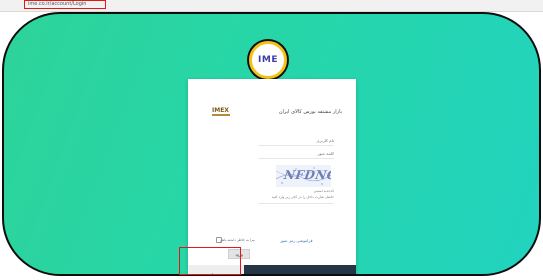 This screenshot has width=543, height=280. I want to click on tab-login: ورود, so click(300, 269).